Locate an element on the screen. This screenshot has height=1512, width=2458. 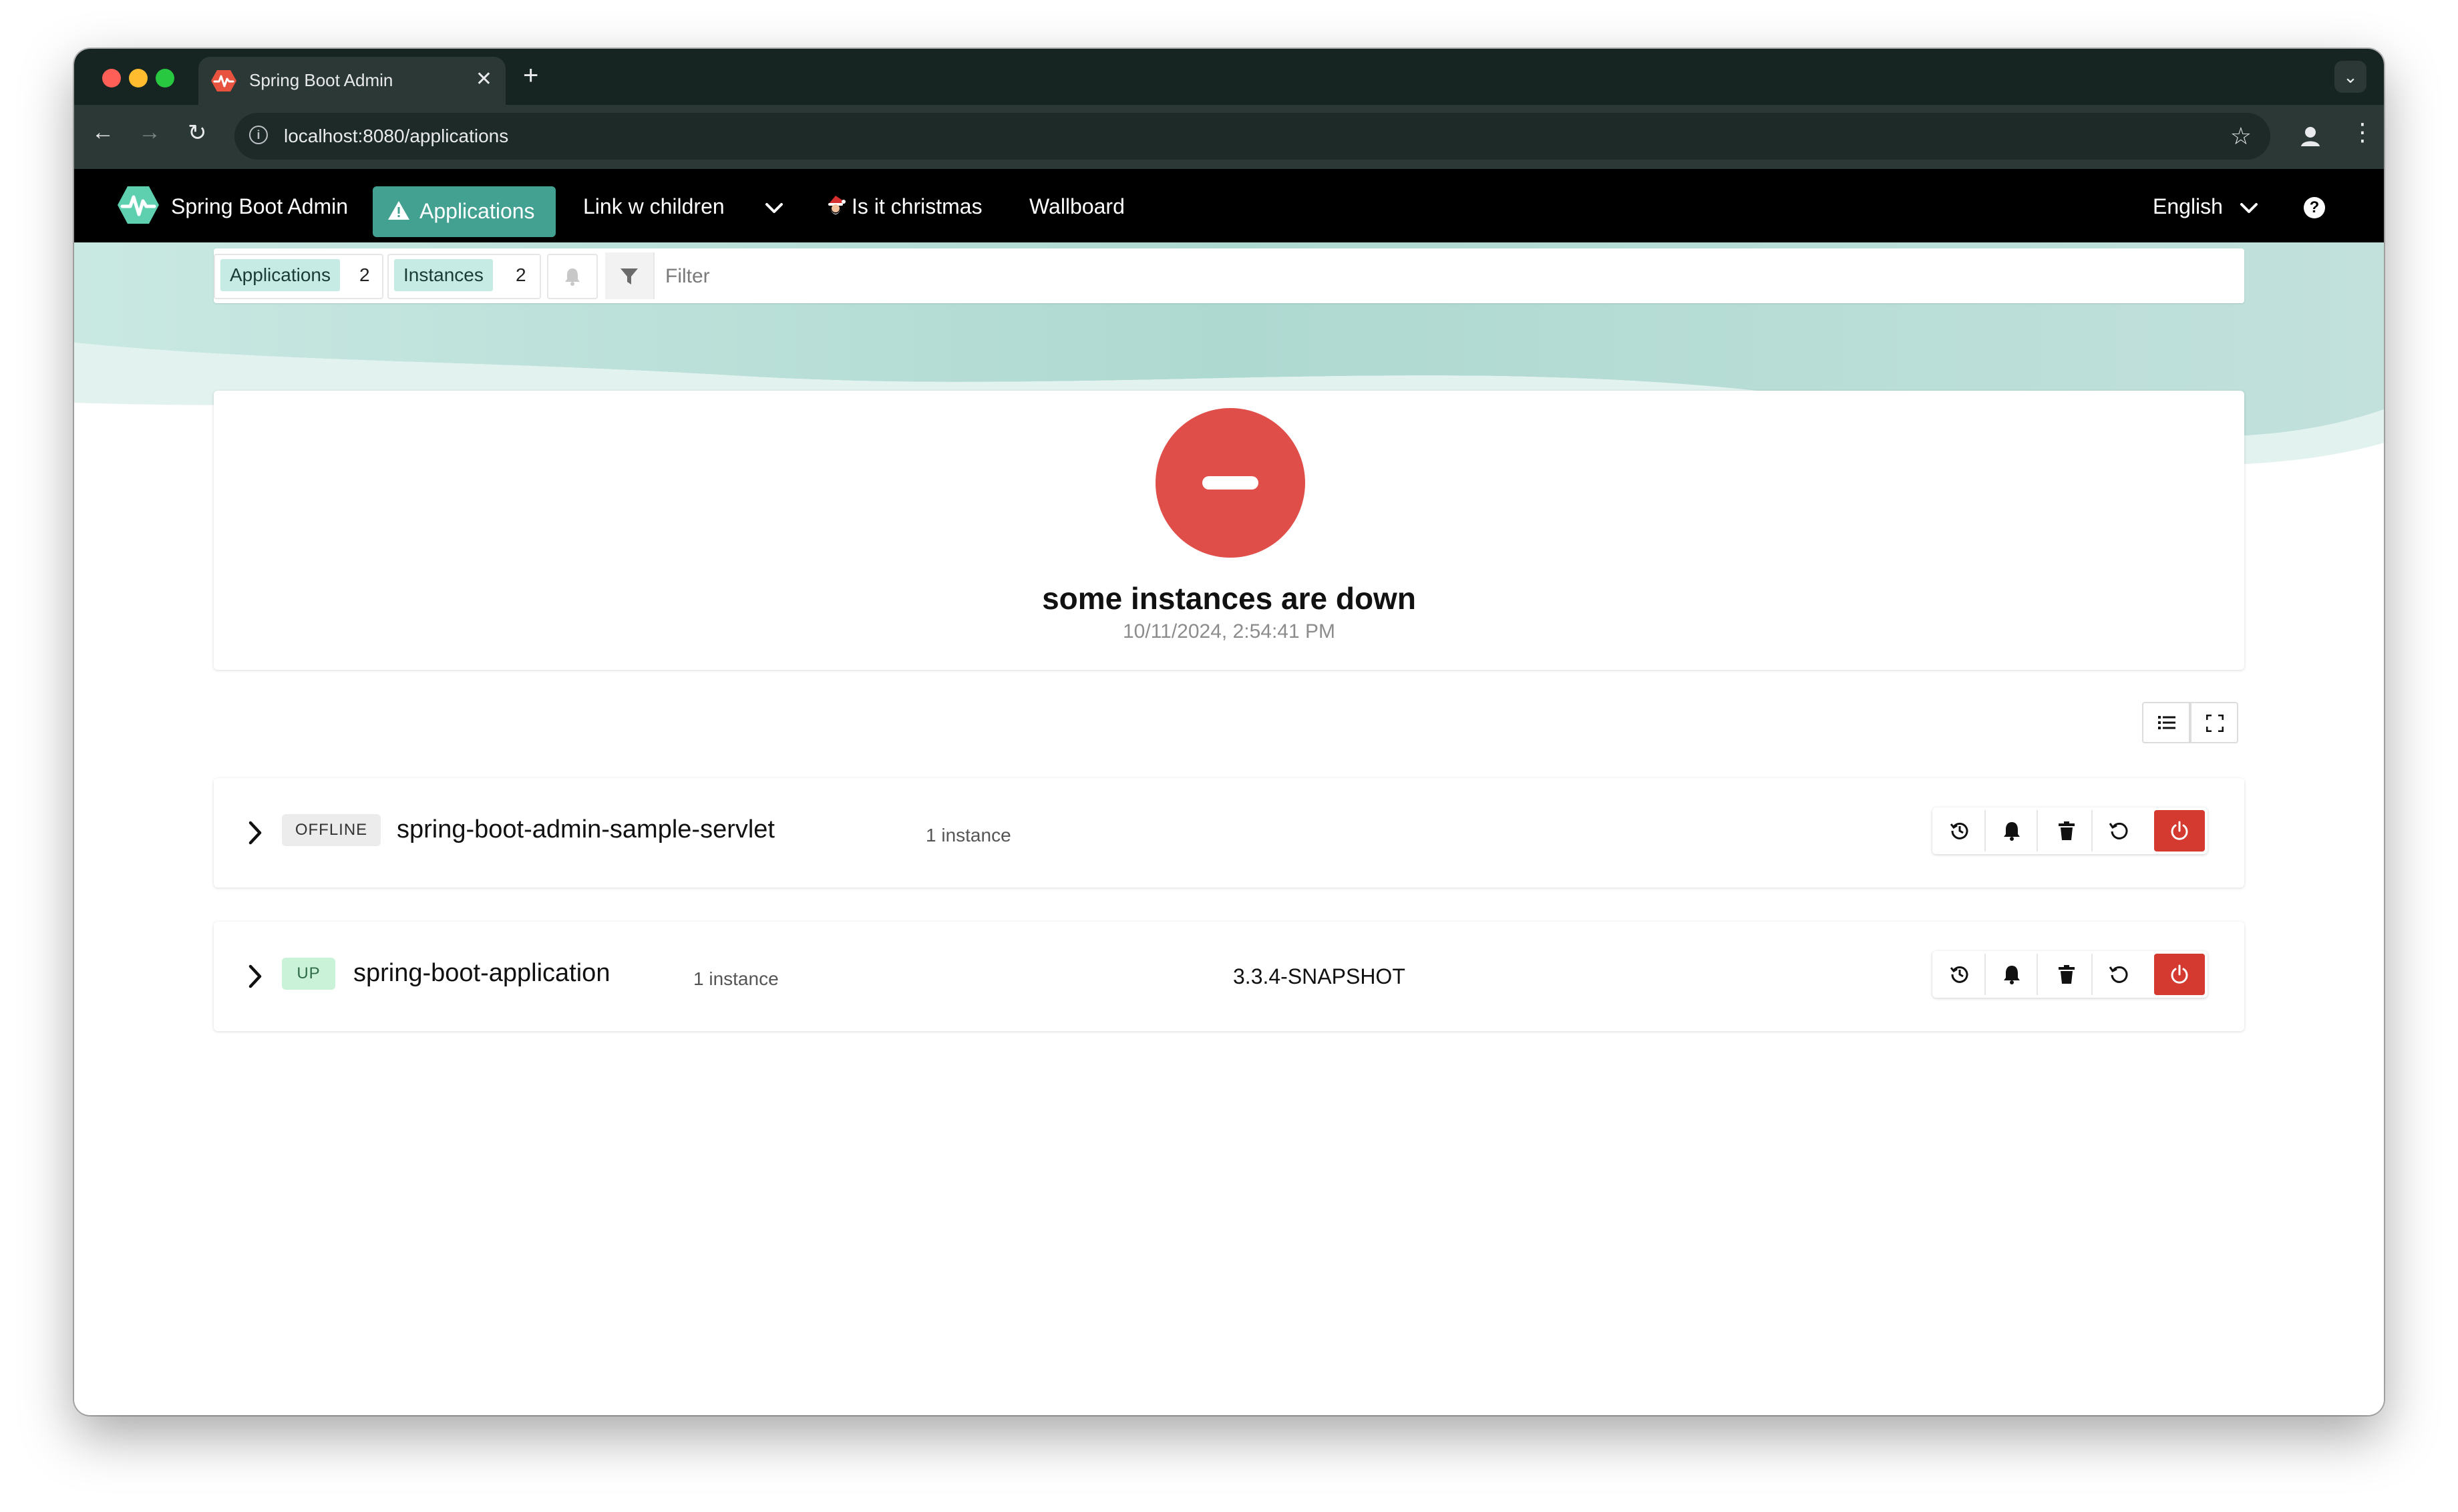
spring-boot-logo-icon is located at coordinates (138, 205).